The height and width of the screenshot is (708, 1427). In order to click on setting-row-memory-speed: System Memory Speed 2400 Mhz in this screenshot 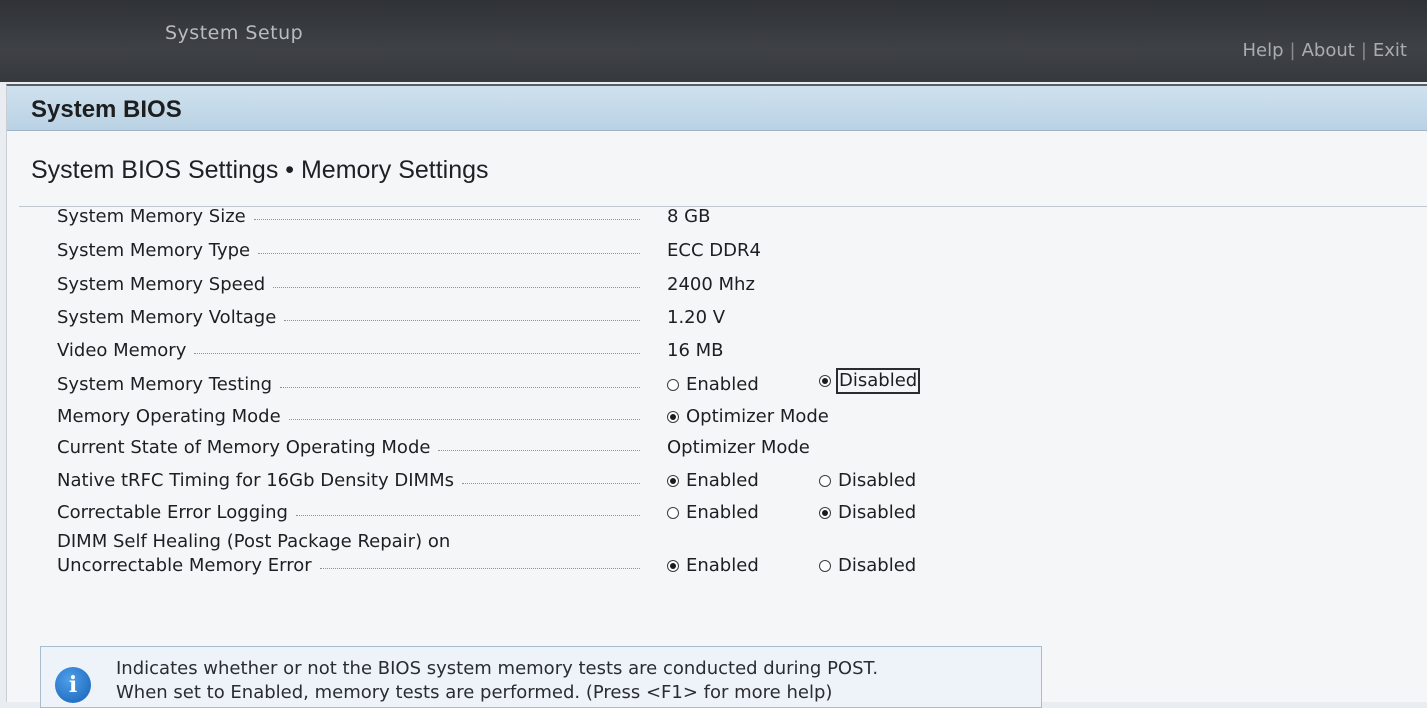, I will do `click(707, 285)`.